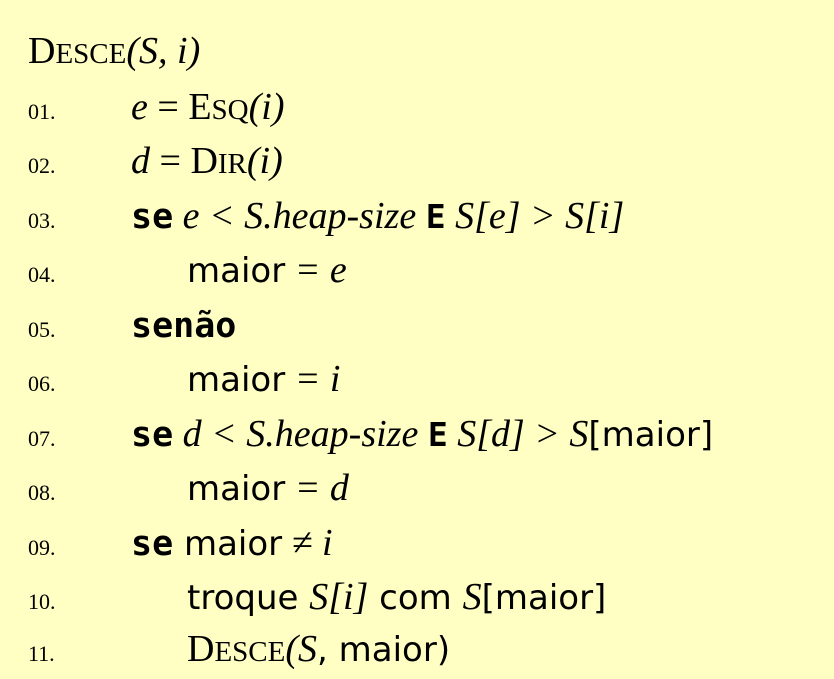  Describe the element at coordinates (41, 653) in the screenshot. I see `line-number: 11.` at that location.